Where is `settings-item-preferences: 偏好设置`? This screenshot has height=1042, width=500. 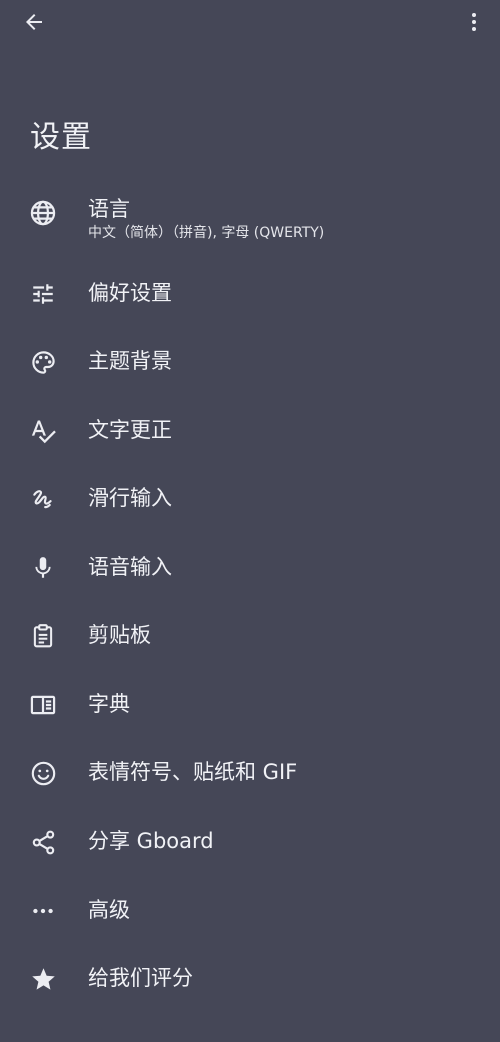 settings-item-preferences: 偏好设置 is located at coordinates (250, 293).